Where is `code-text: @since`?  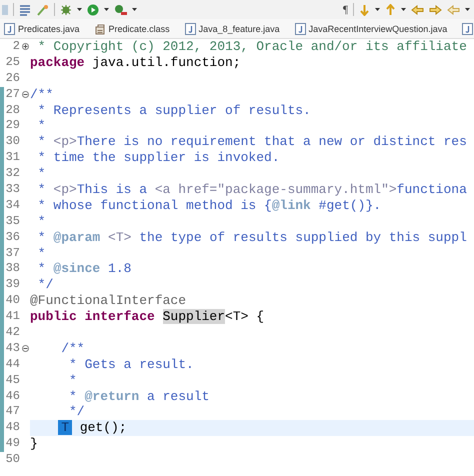
code-text: @since is located at coordinates (76, 268).